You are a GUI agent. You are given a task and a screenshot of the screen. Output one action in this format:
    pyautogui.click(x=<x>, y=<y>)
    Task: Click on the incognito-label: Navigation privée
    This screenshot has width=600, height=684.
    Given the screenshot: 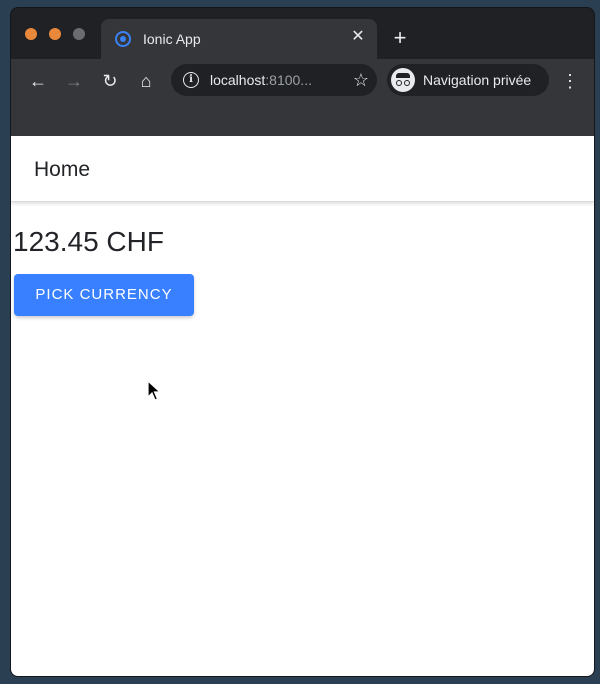 What is the action you would take?
    pyautogui.click(x=477, y=80)
    